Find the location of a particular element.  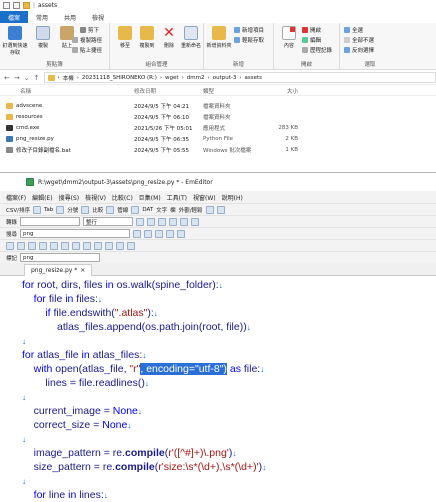

select-none-button: 全部不選 is located at coordinates (359, 40).